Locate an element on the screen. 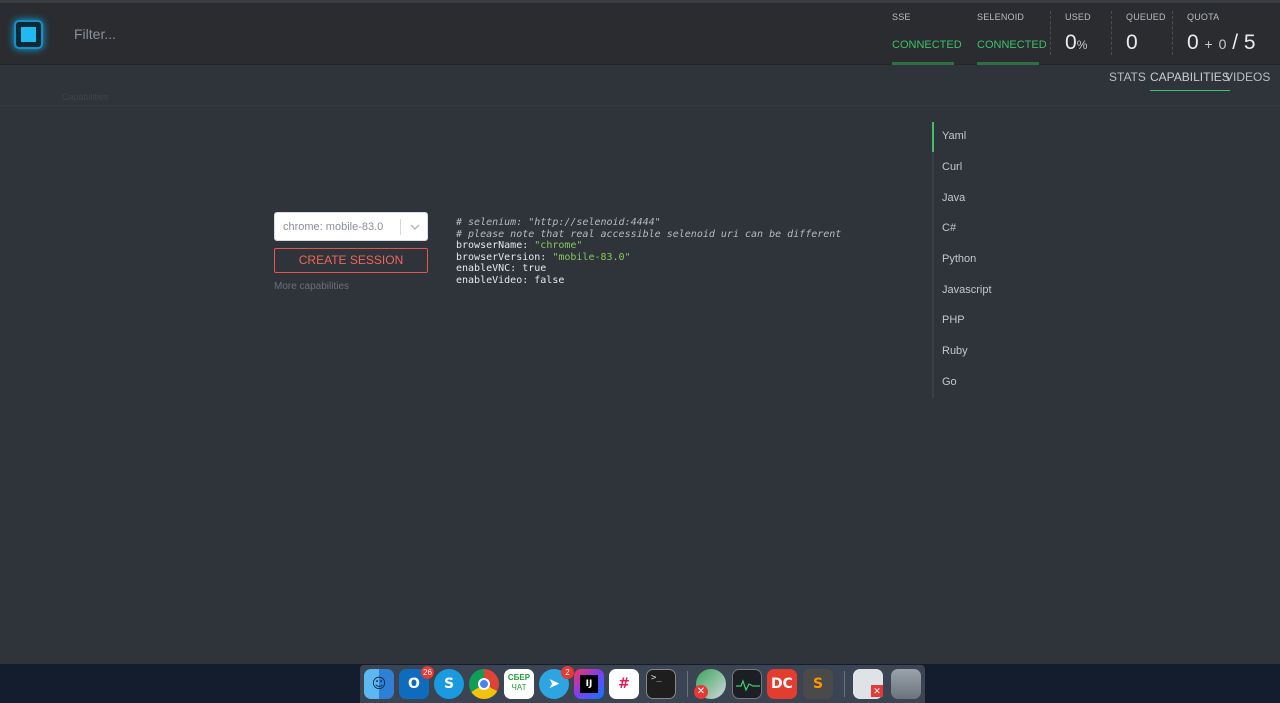 This screenshot has height=703, width=1280. telegram-icon: ➤ 2 is located at coordinates (556, 682).